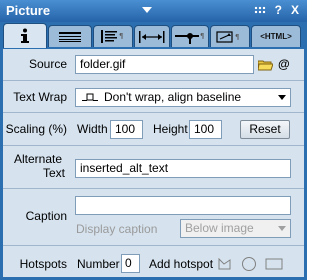 This screenshot has height=280, width=320. I want to click on folder-icon, so click(265, 65).